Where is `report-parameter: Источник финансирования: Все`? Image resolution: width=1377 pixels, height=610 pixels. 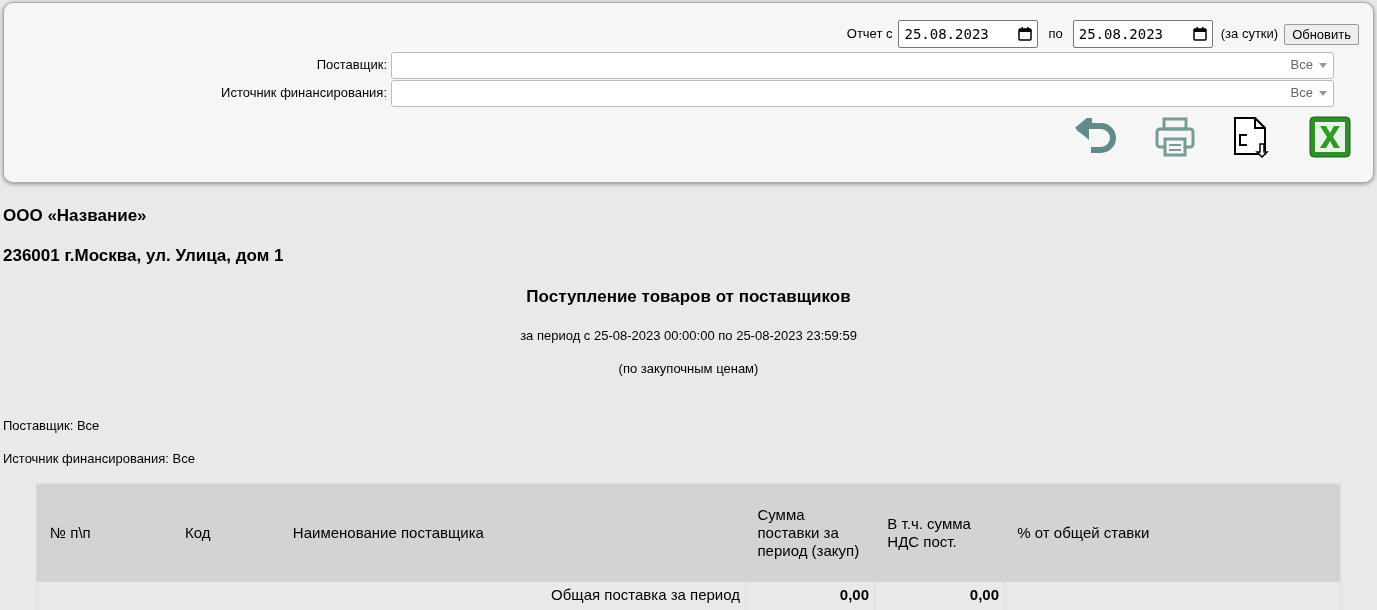 report-parameter: Источник финансирования: Все is located at coordinates (99, 459).